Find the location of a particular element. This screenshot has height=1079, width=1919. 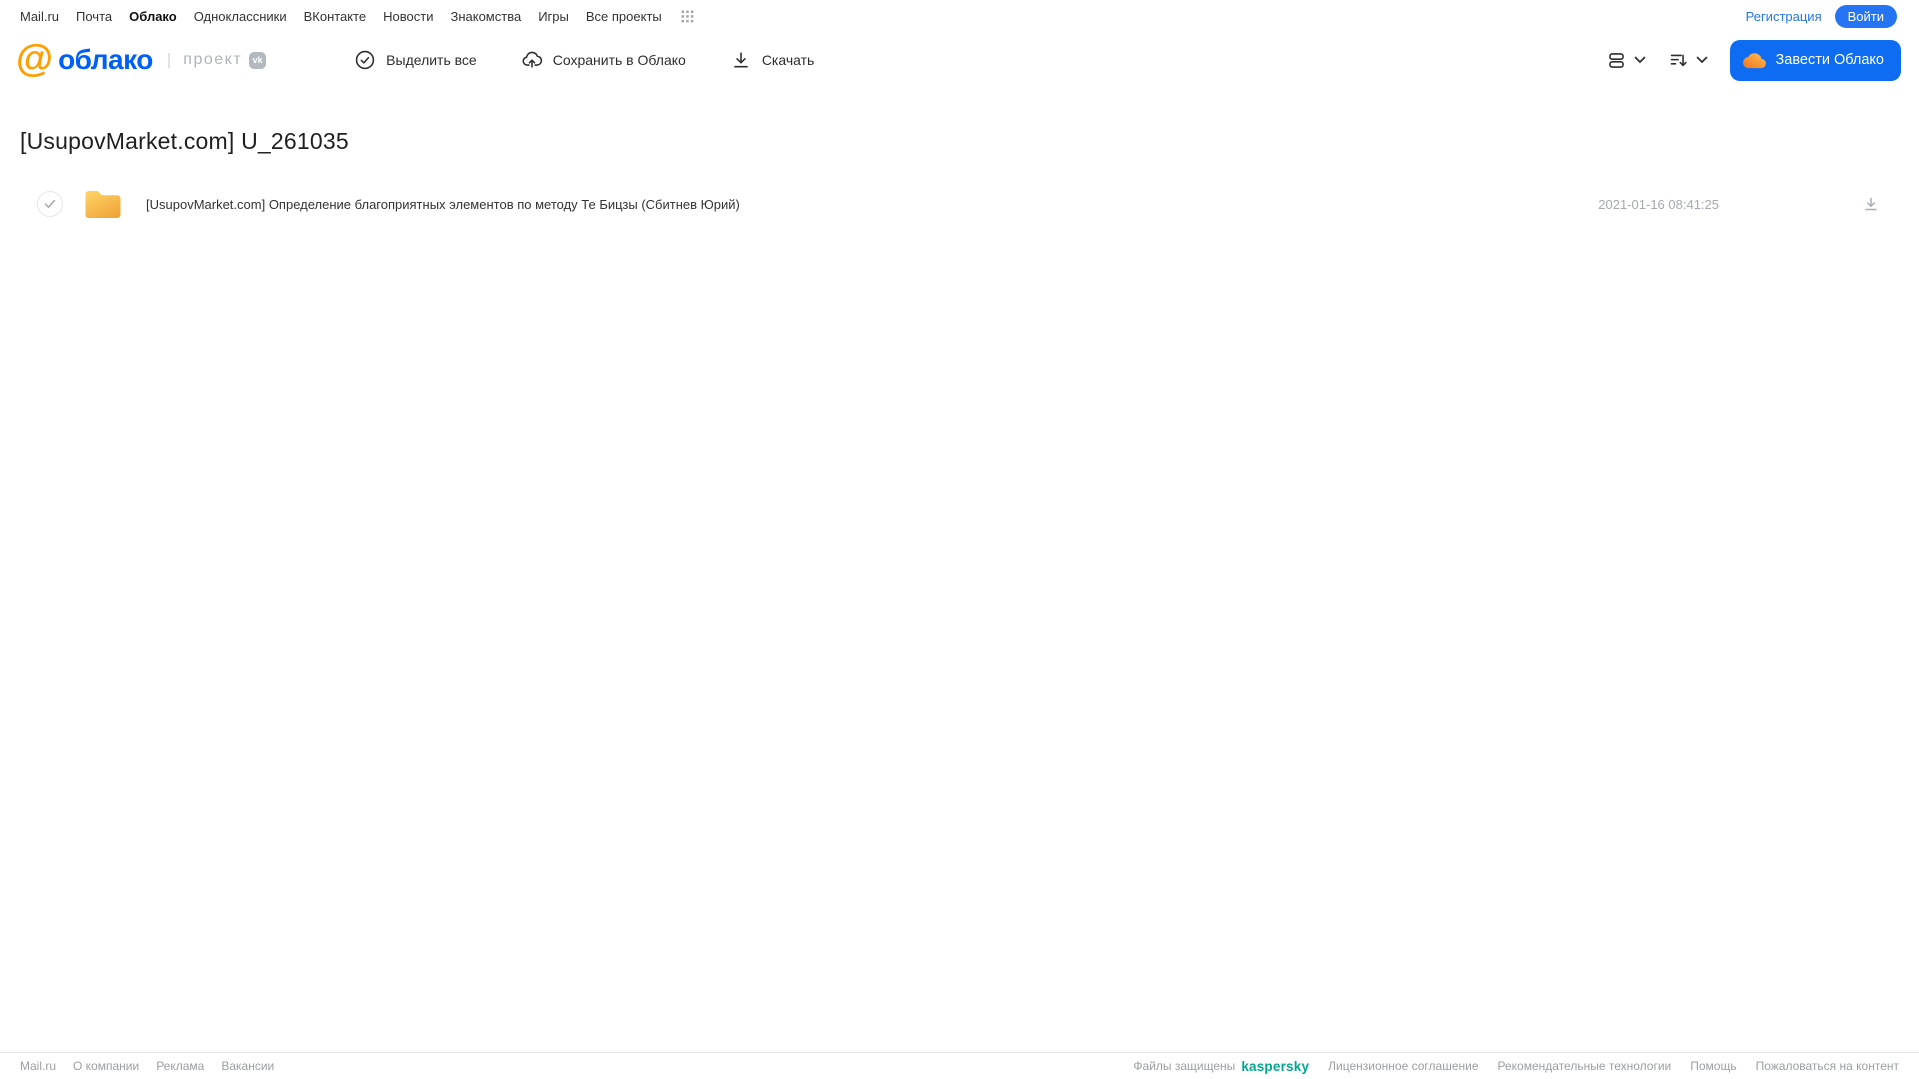

cloud-logo: @ облако is located at coordinates (84, 59).